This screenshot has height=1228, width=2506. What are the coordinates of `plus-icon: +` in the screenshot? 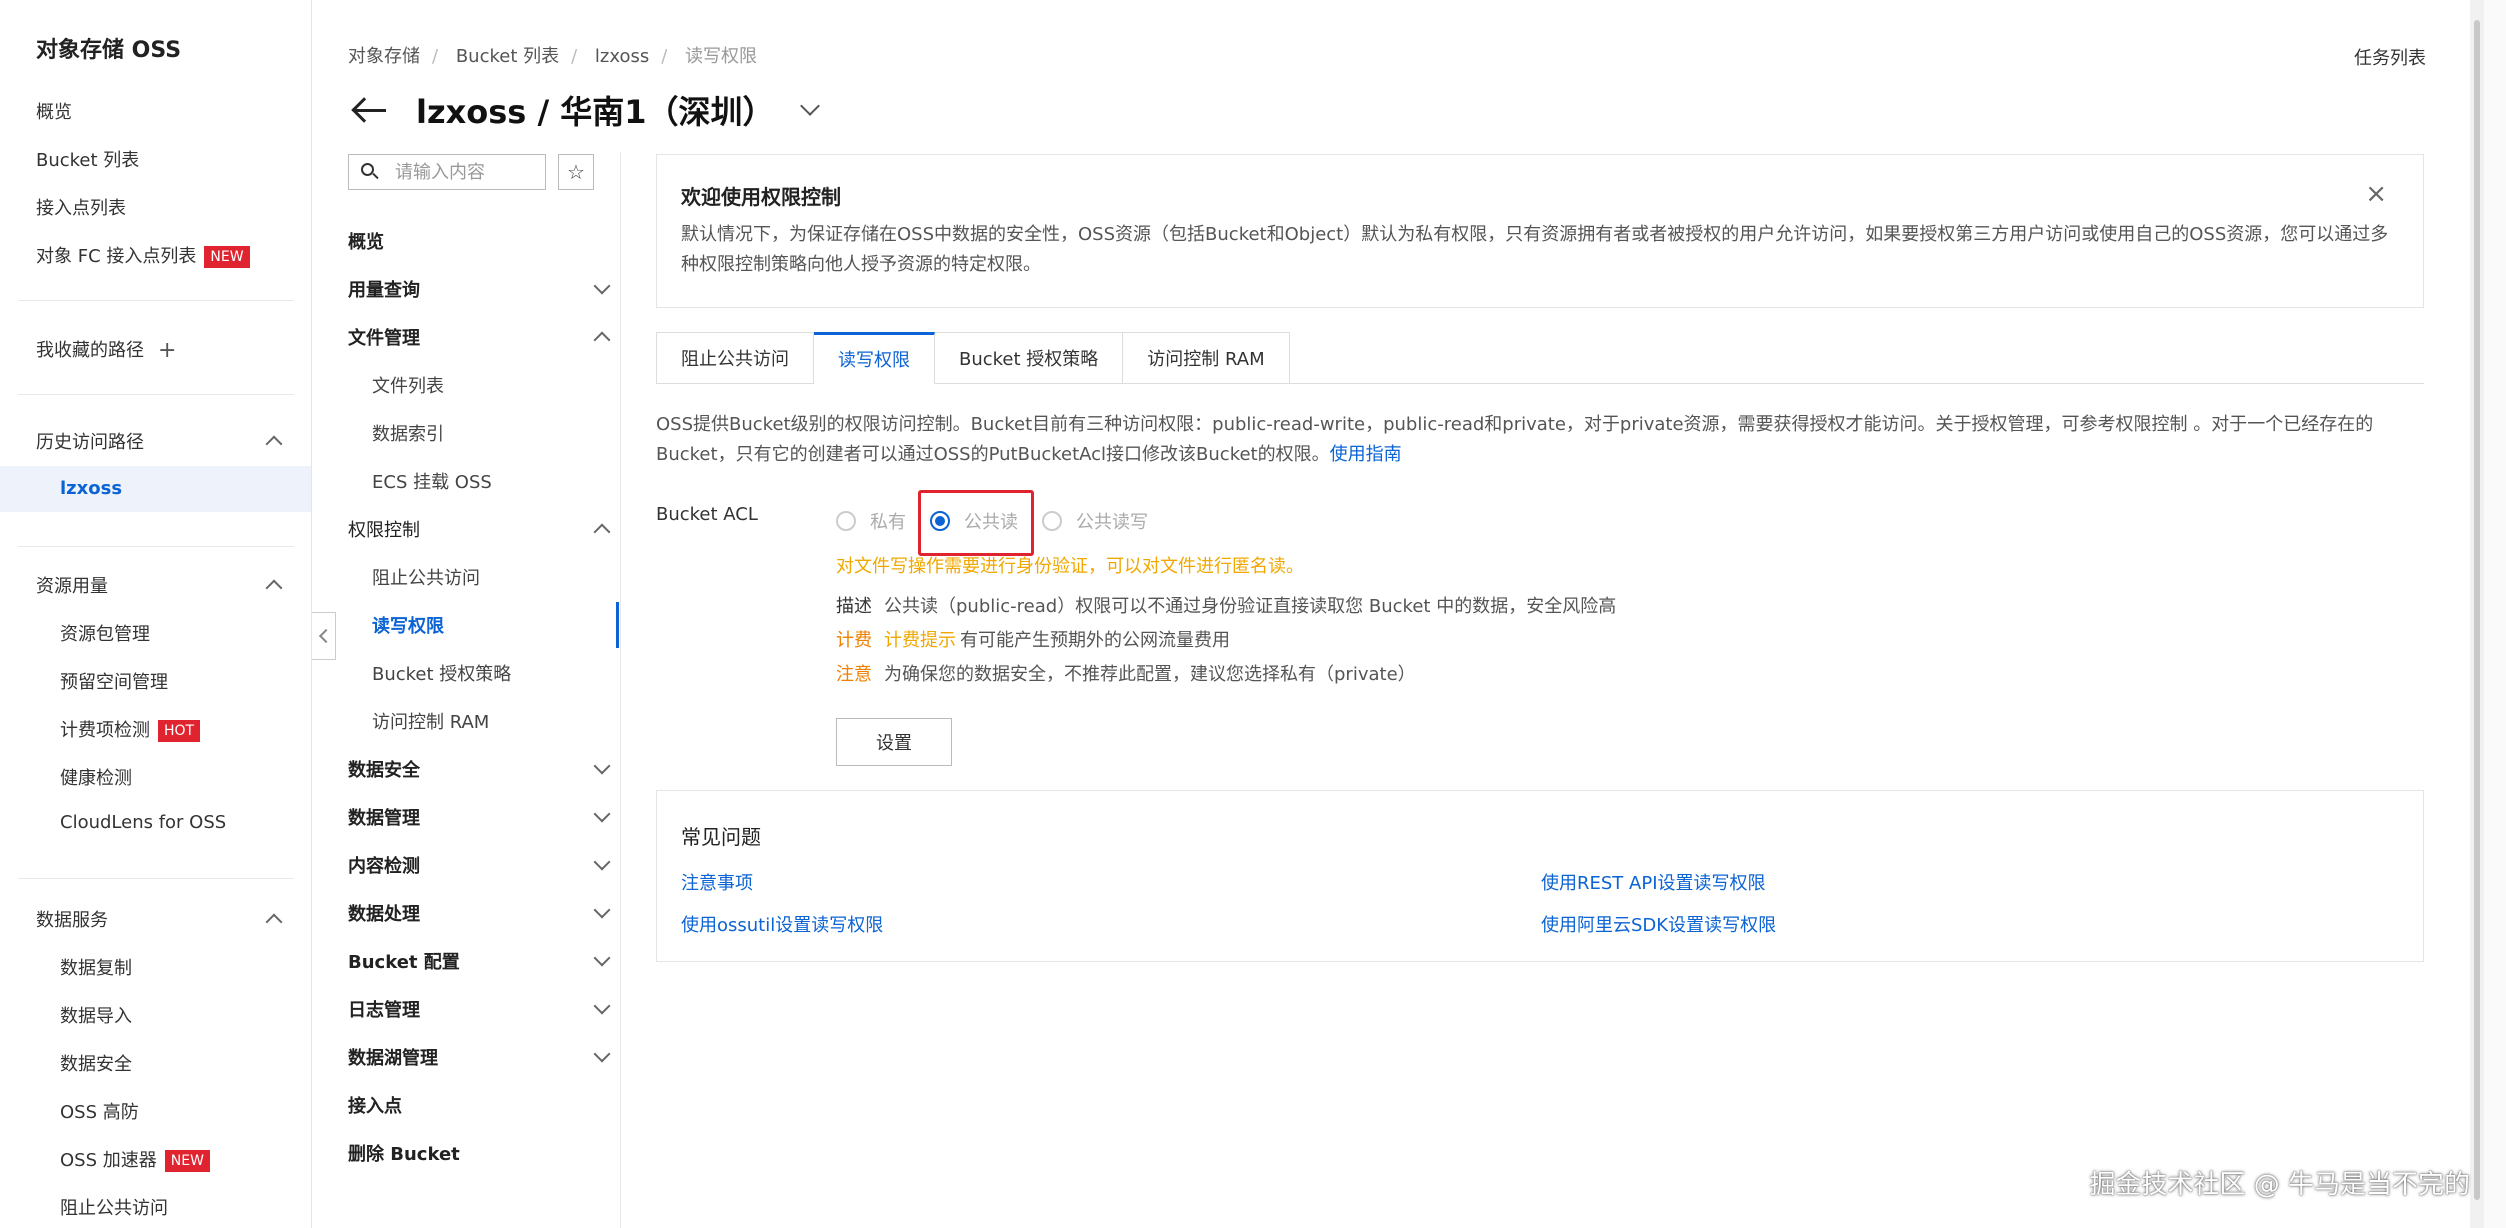 It's located at (167, 351).